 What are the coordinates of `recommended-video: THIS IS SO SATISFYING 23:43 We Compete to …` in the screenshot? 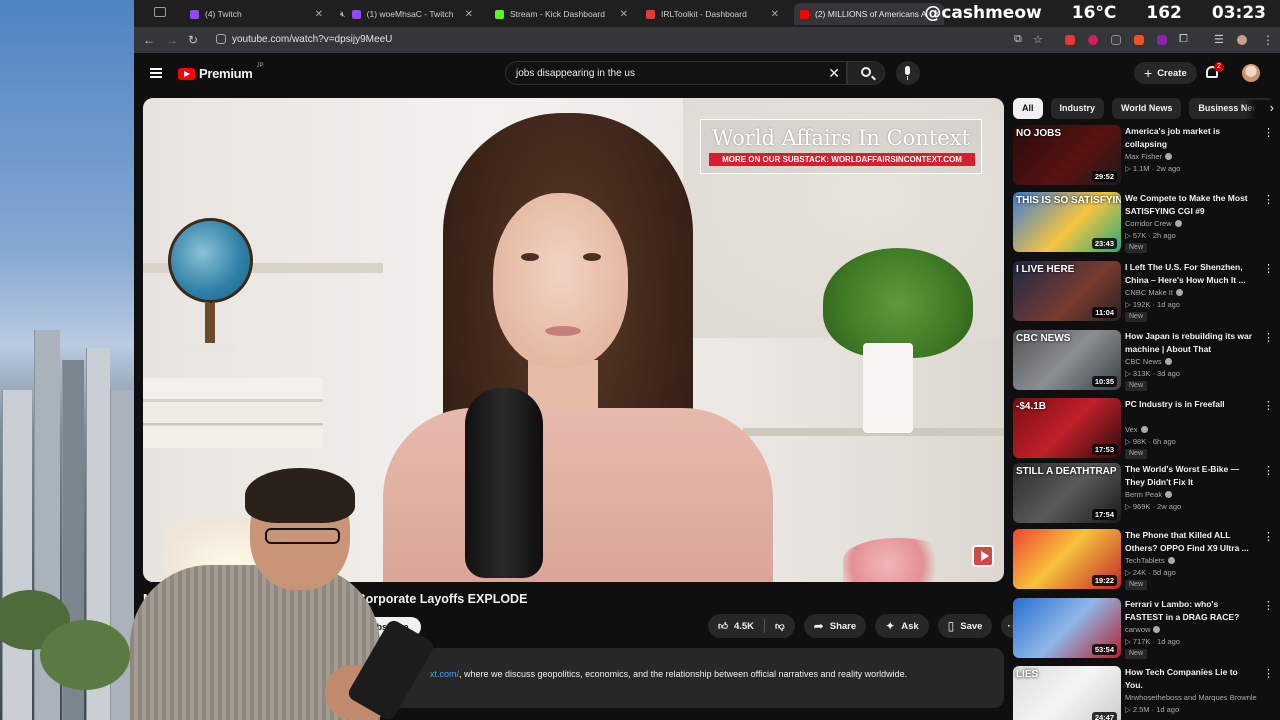 It's located at (1146, 224).